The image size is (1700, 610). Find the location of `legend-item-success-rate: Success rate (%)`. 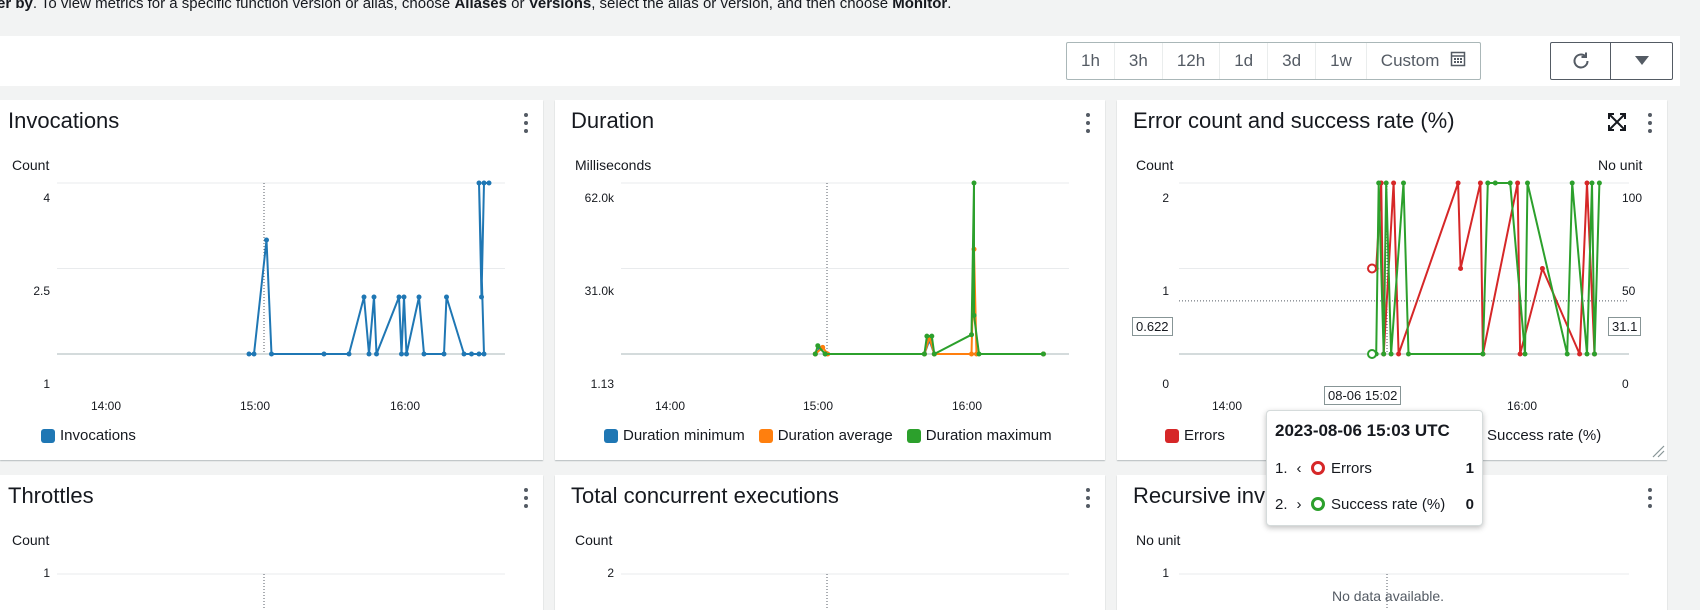

legend-item-success-rate: Success rate (%) is located at coordinates (1544, 435).